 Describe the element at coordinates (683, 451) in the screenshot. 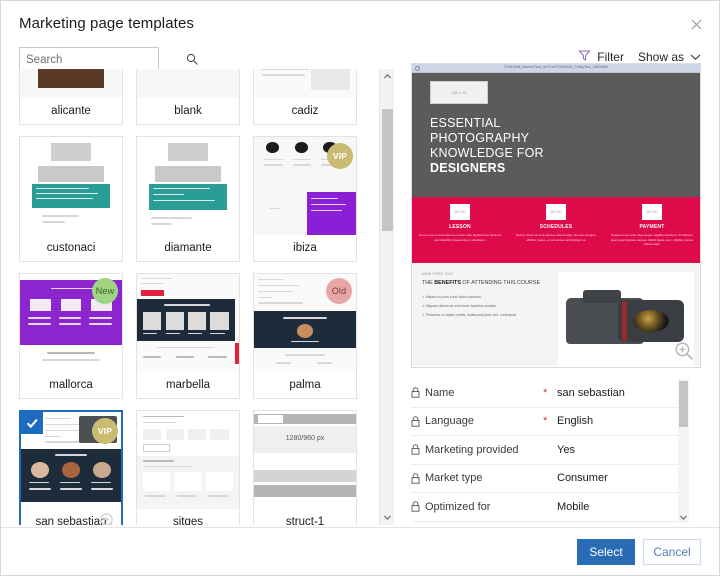

I see `properties-scrollbar` at that location.